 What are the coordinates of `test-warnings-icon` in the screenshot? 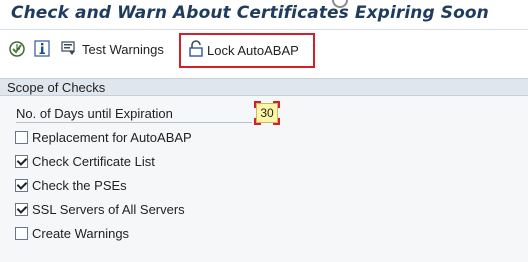 It's located at (69, 49).